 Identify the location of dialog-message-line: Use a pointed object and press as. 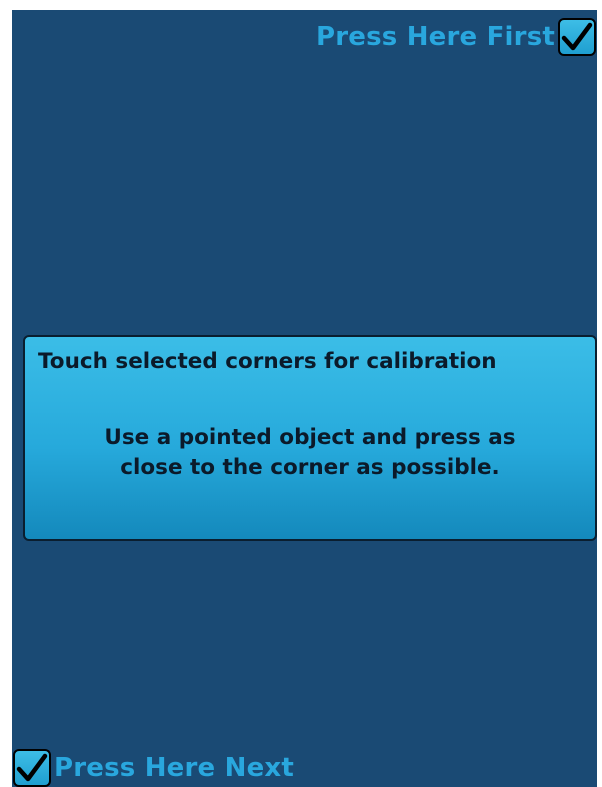
(310, 437).